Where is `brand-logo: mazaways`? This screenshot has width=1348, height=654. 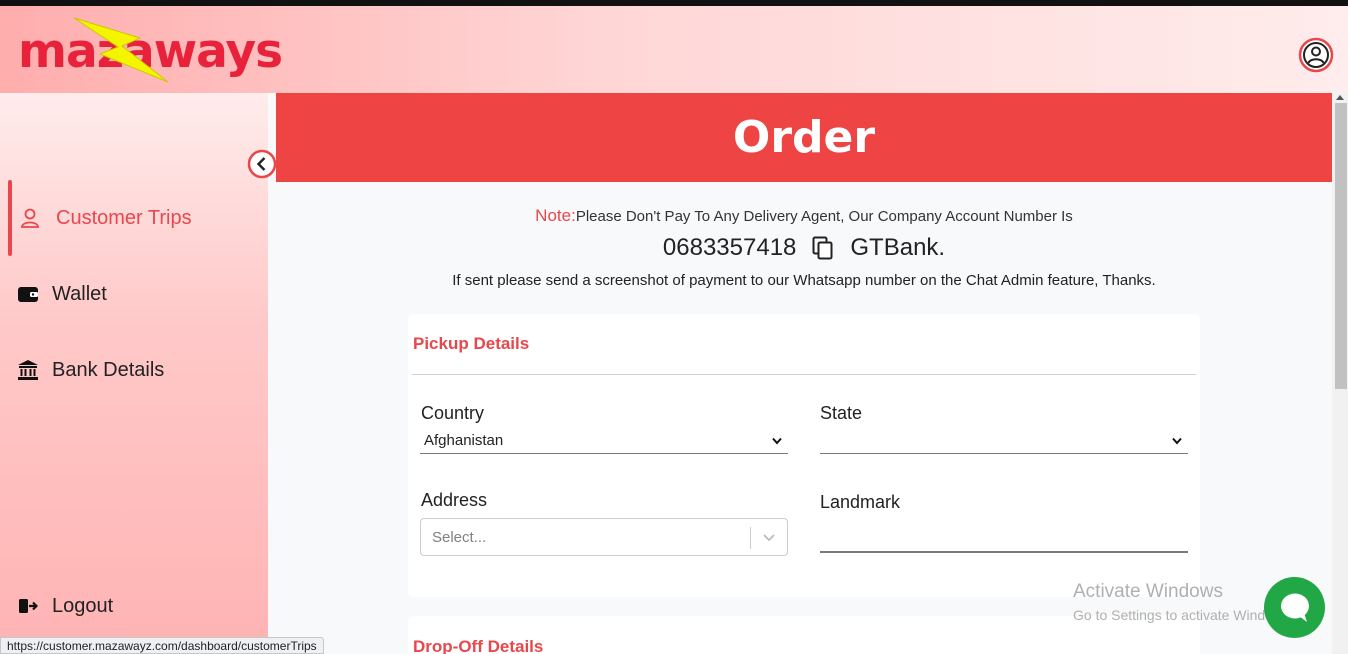
brand-logo: mazaways is located at coordinates (150, 52).